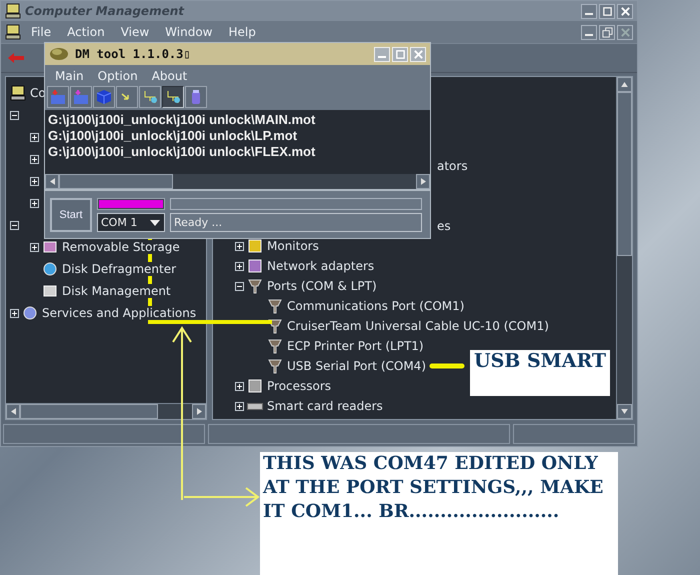 This screenshot has width=700, height=575. What do you see at coordinates (255, 406) in the screenshot?
I see `card-reader-icon` at bounding box center [255, 406].